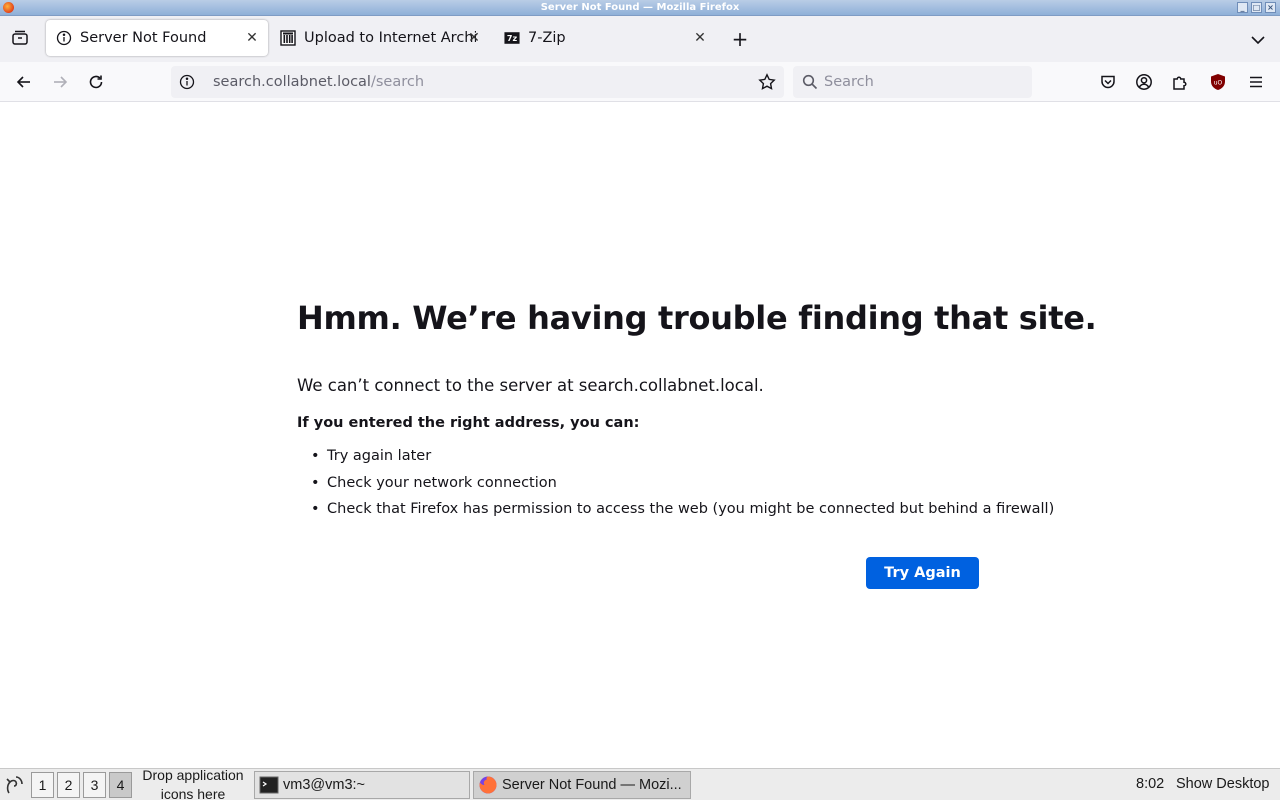 The height and width of the screenshot is (804, 1280). I want to click on ublock-button: uO, so click(1218, 82).